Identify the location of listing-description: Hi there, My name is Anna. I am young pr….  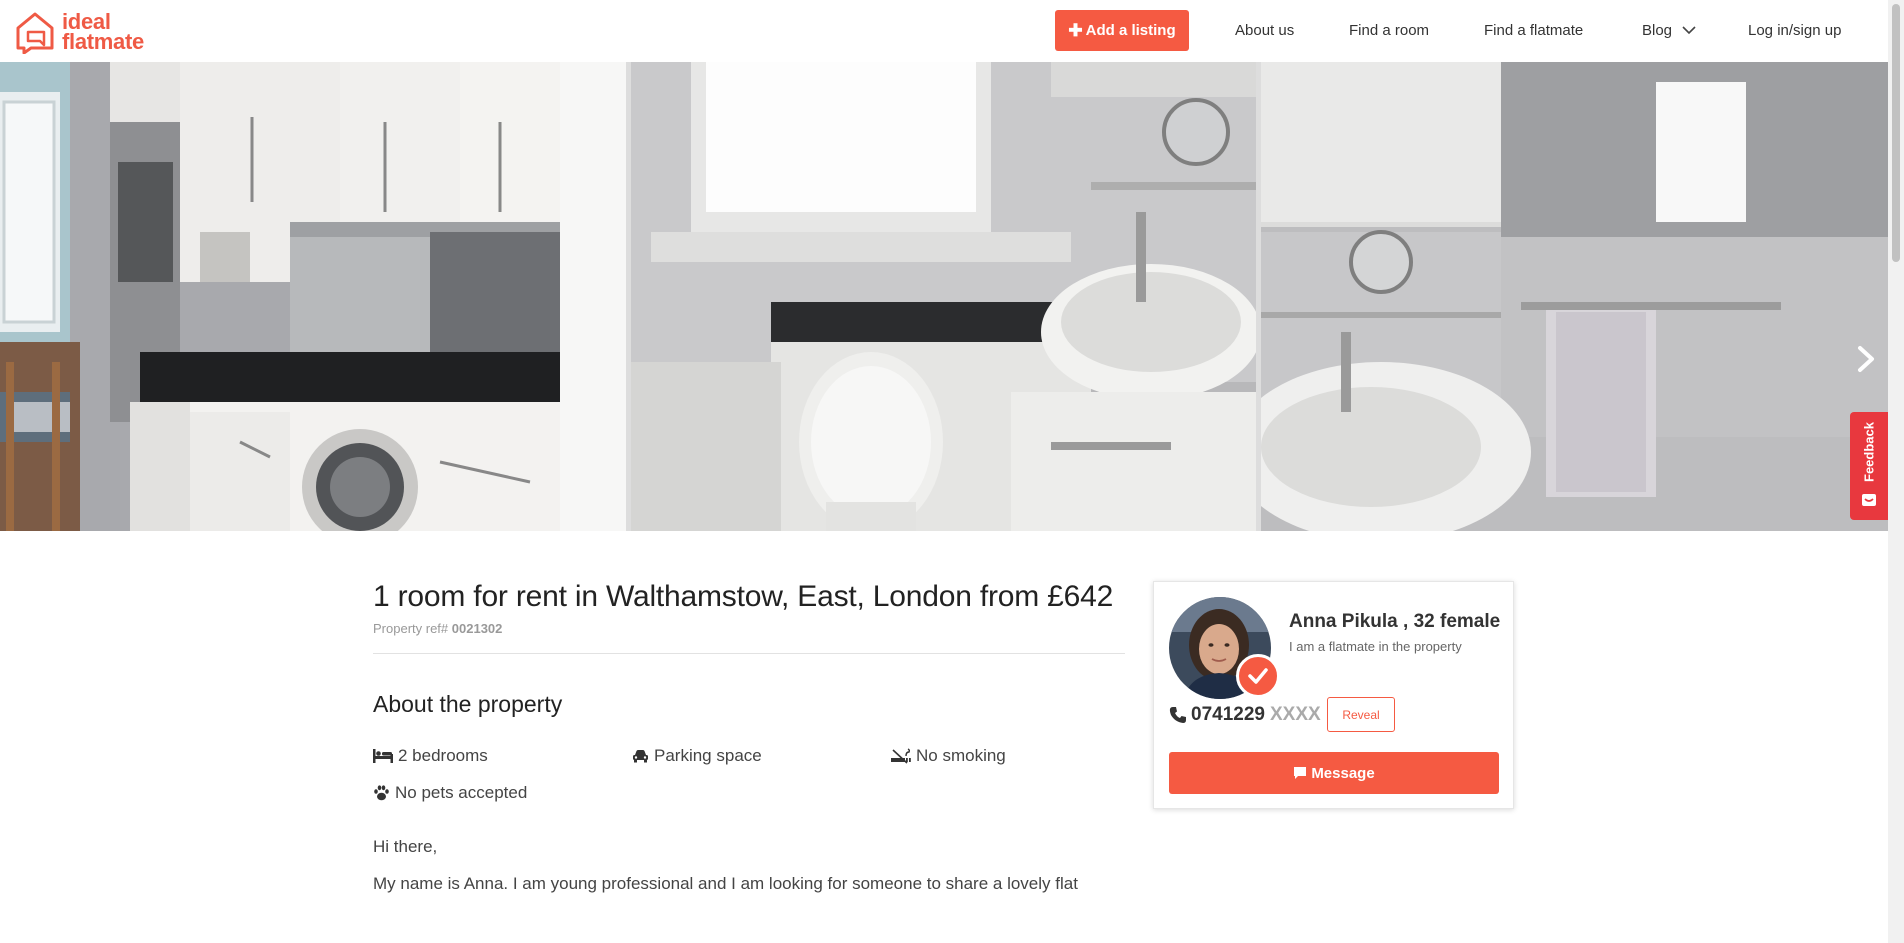
(749, 865).